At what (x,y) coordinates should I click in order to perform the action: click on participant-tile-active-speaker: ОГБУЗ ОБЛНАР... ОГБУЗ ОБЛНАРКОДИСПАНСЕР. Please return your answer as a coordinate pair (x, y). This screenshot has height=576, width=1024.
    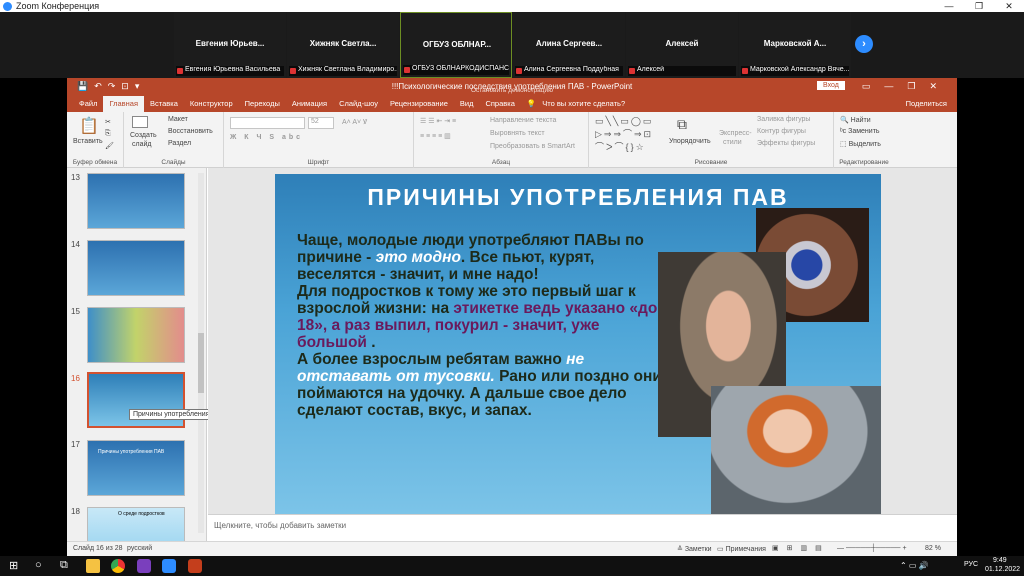
    Looking at the image, I should click on (456, 45).